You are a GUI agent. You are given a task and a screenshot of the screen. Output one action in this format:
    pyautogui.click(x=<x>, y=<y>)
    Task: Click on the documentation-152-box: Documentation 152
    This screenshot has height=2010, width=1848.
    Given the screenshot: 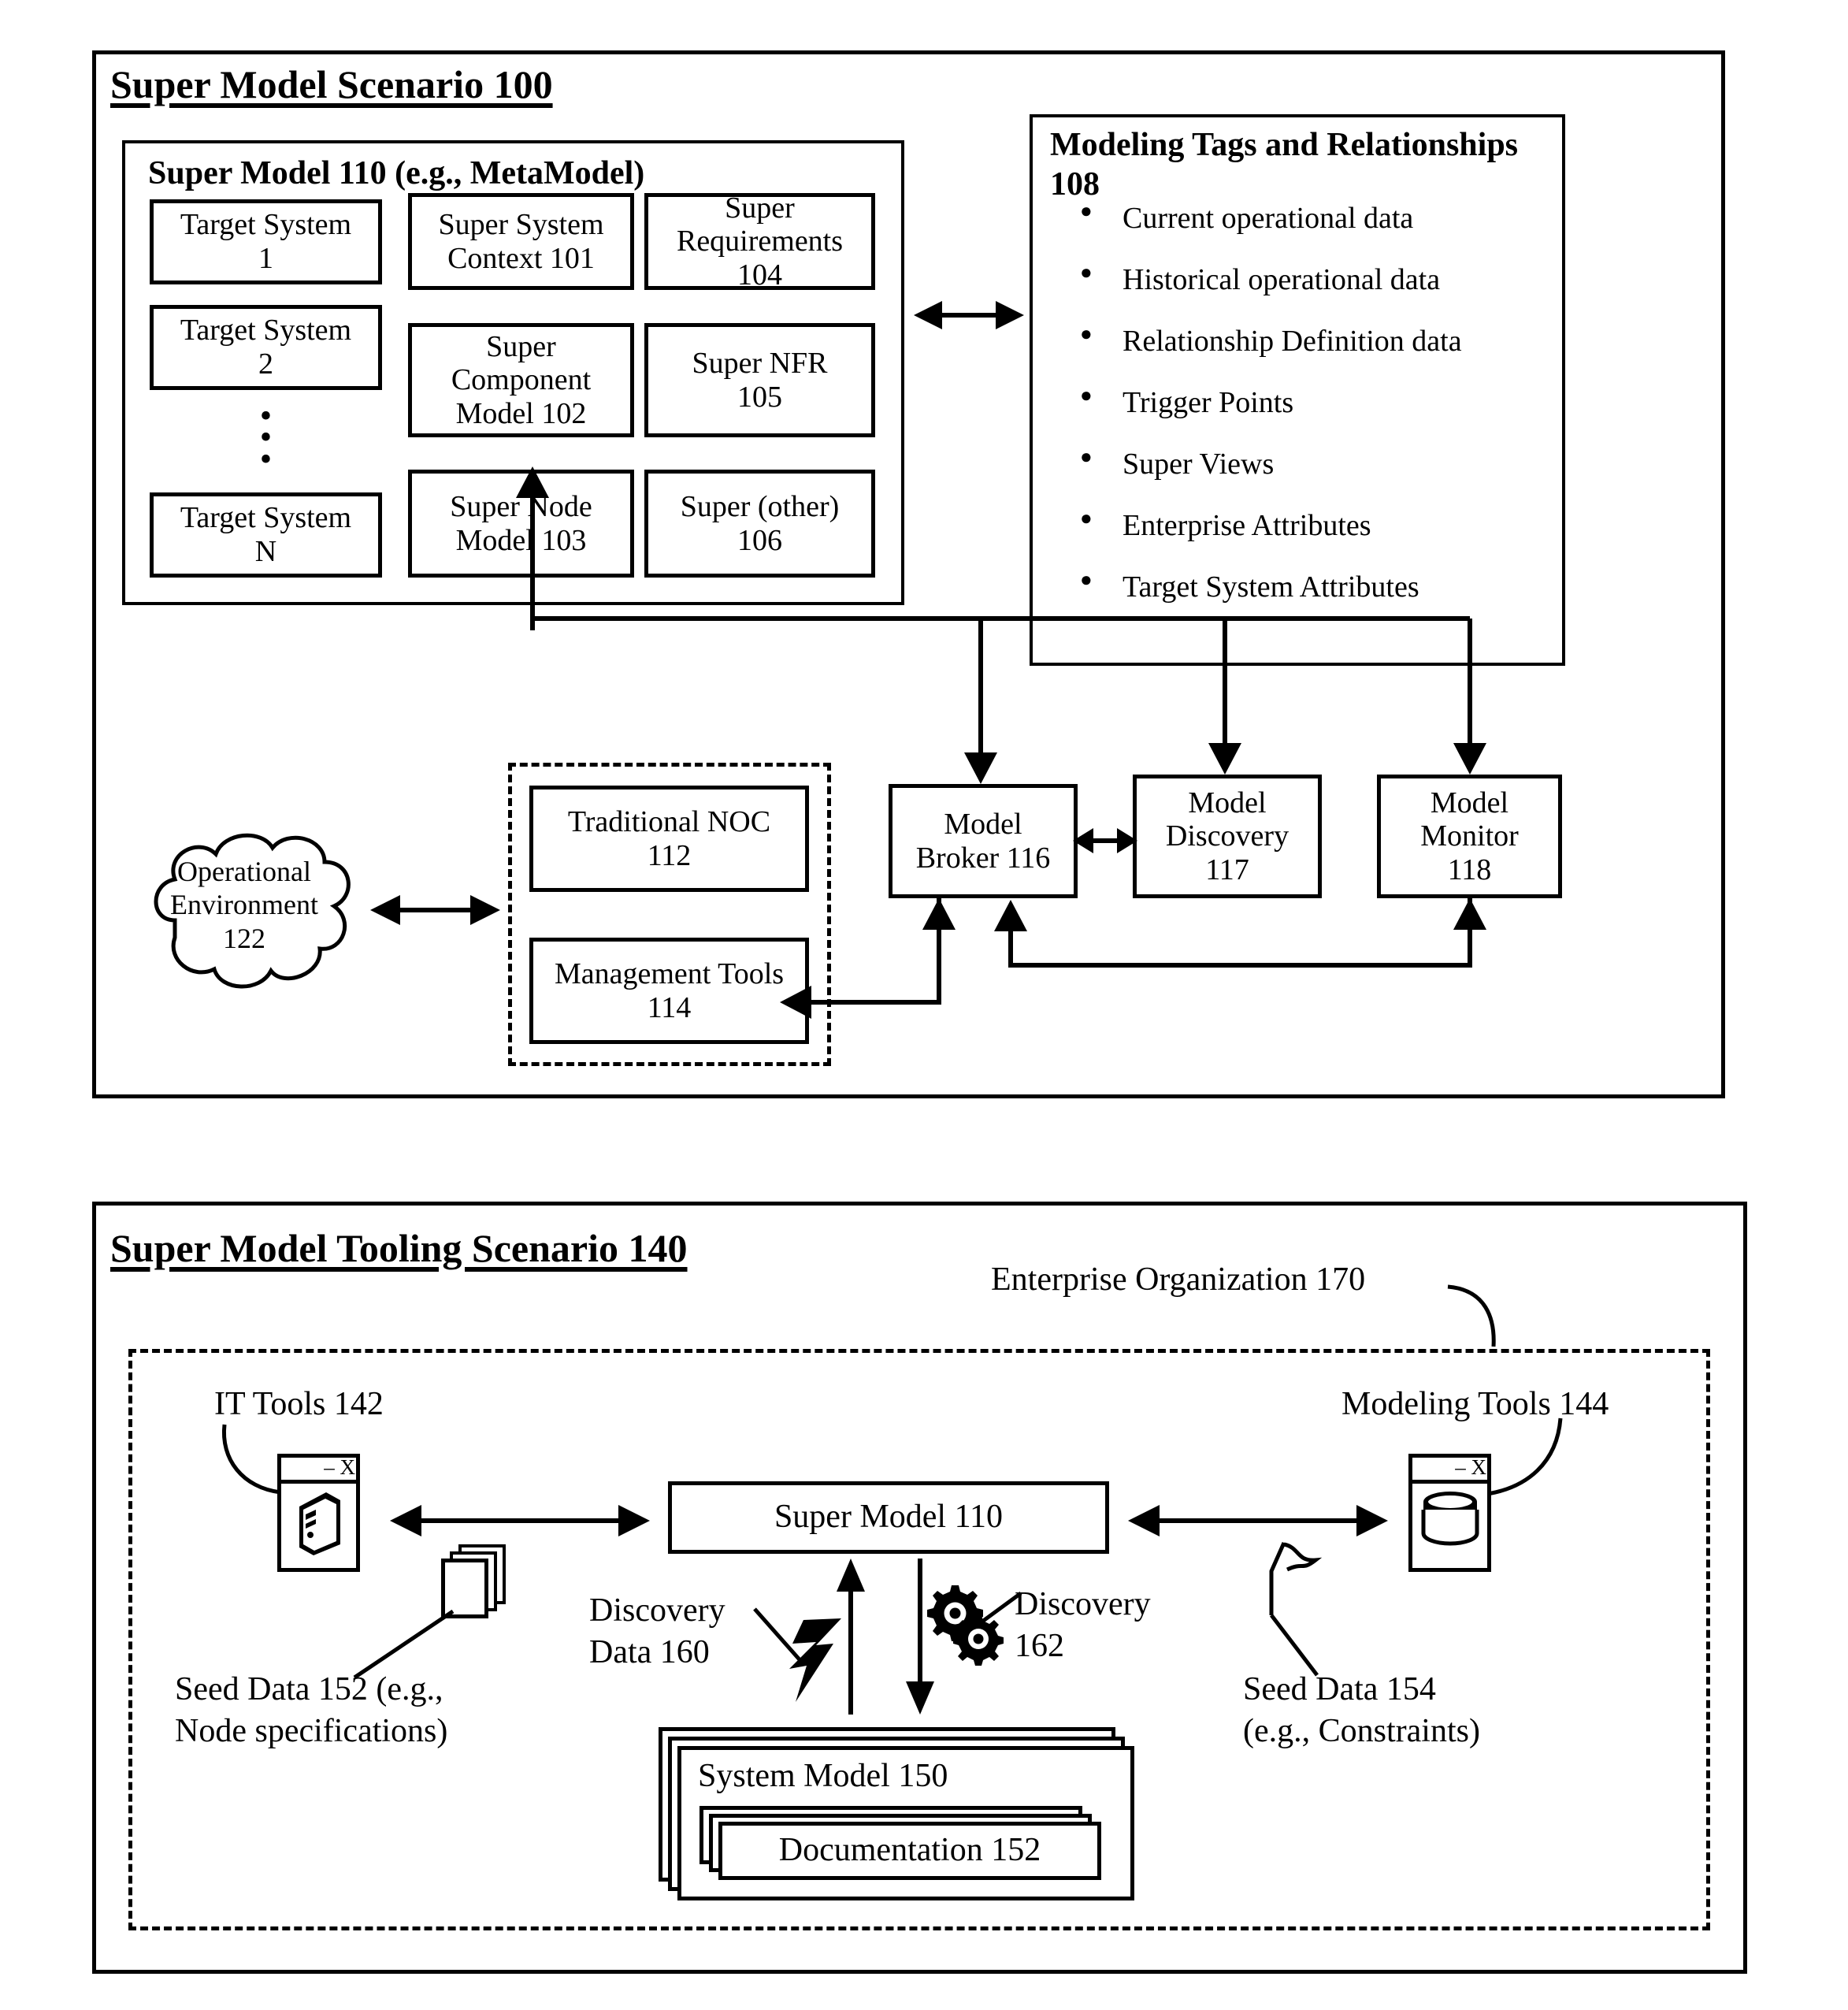 What is the action you would take?
    pyautogui.click(x=909, y=1851)
    